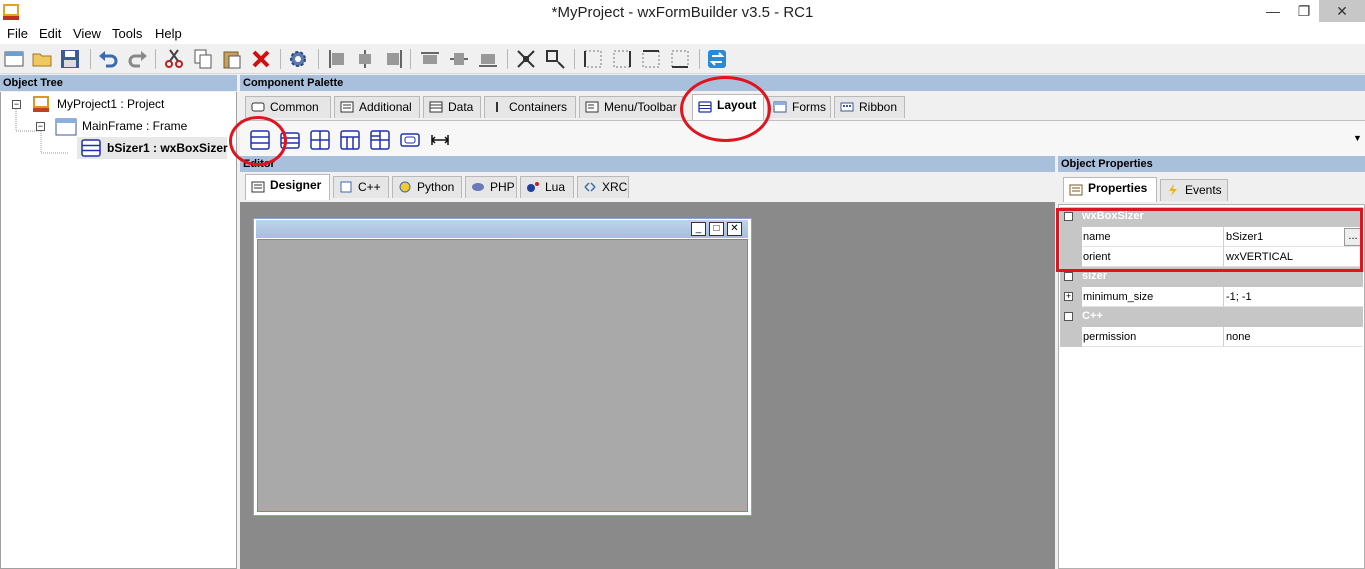 Image resolution: width=1365 pixels, height=569 pixels. I want to click on tab-xrc: XRC, so click(603, 187).